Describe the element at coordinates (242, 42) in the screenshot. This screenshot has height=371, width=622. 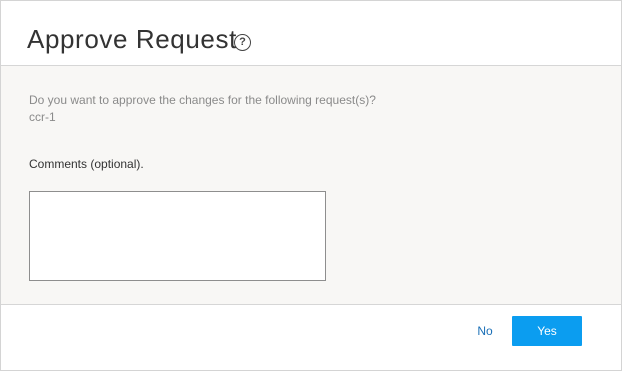
I see `help-icon: ?` at that location.